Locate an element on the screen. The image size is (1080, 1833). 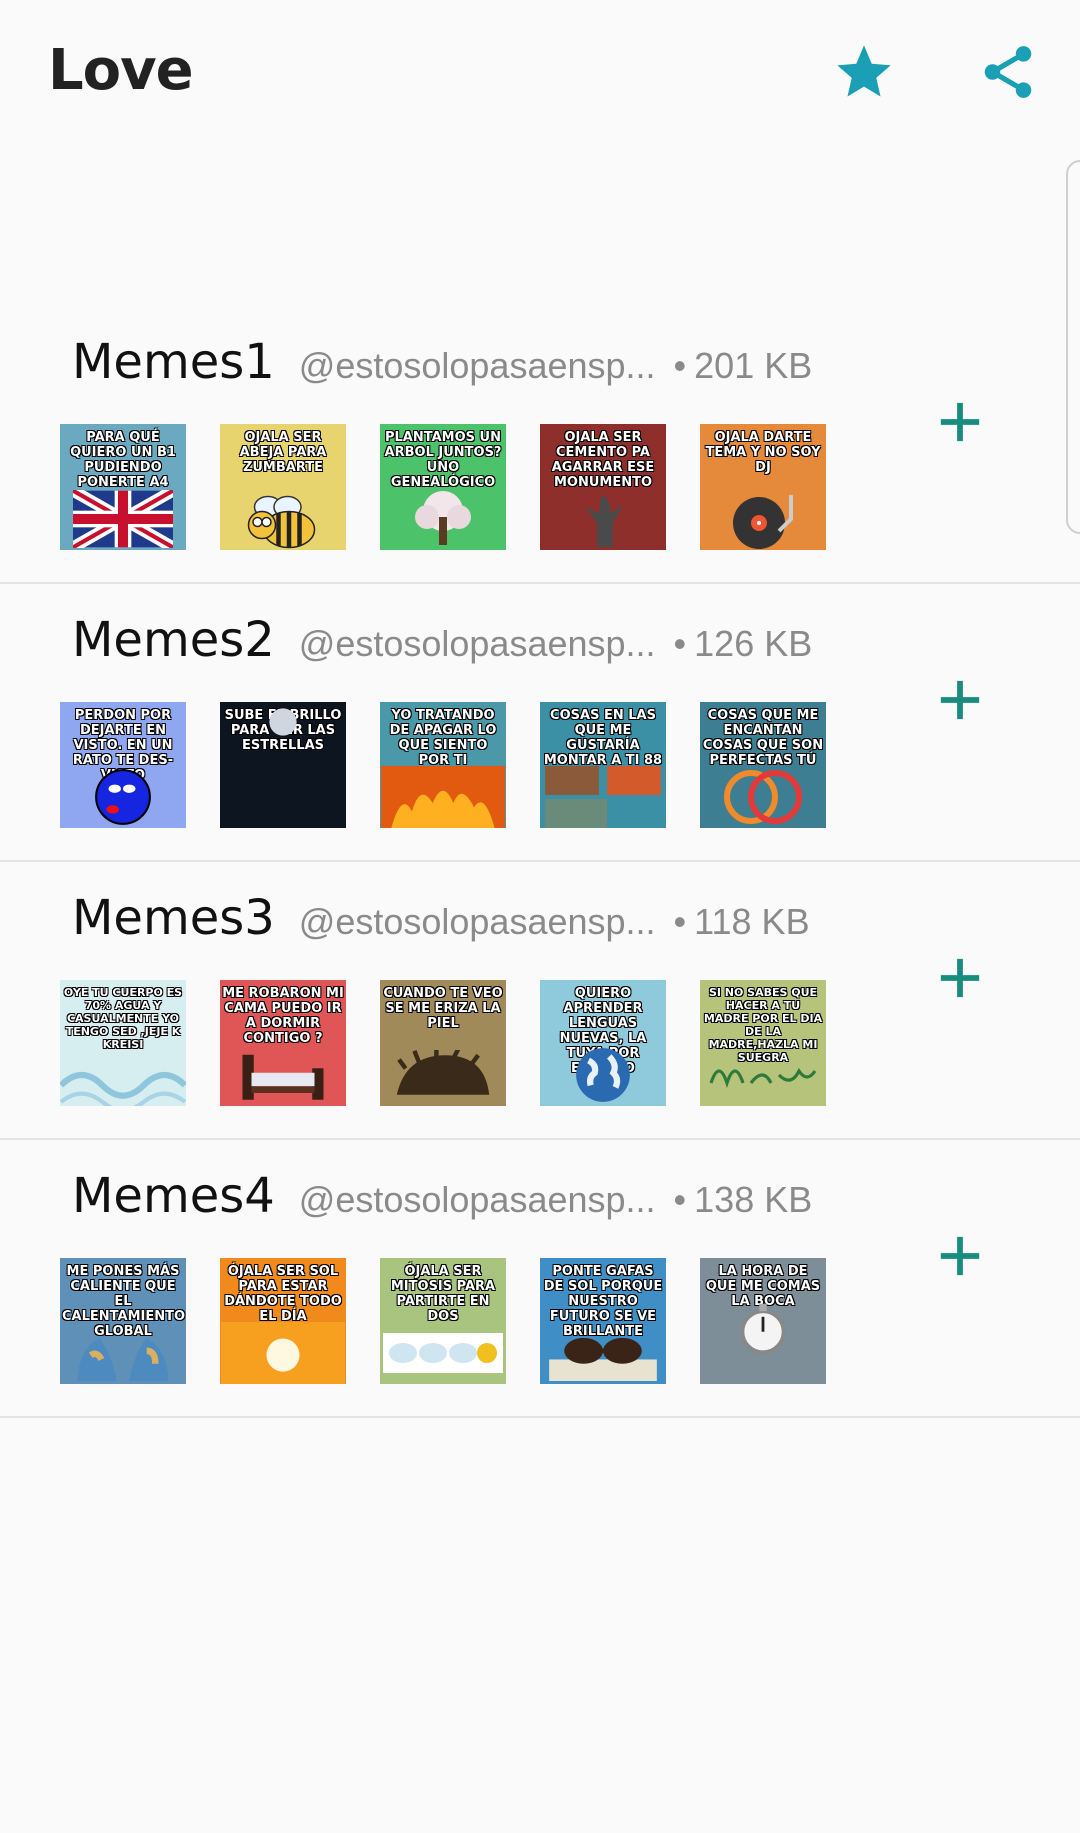
pack-name: Memes3 is located at coordinates (173, 918).